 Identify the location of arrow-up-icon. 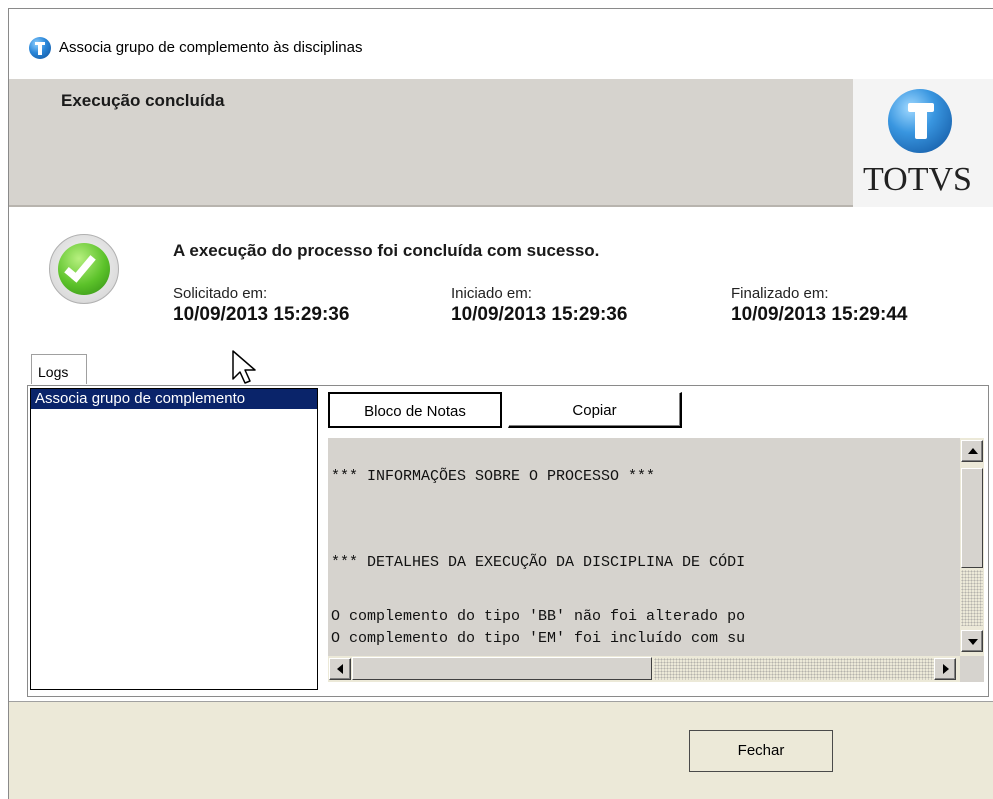
(973, 451).